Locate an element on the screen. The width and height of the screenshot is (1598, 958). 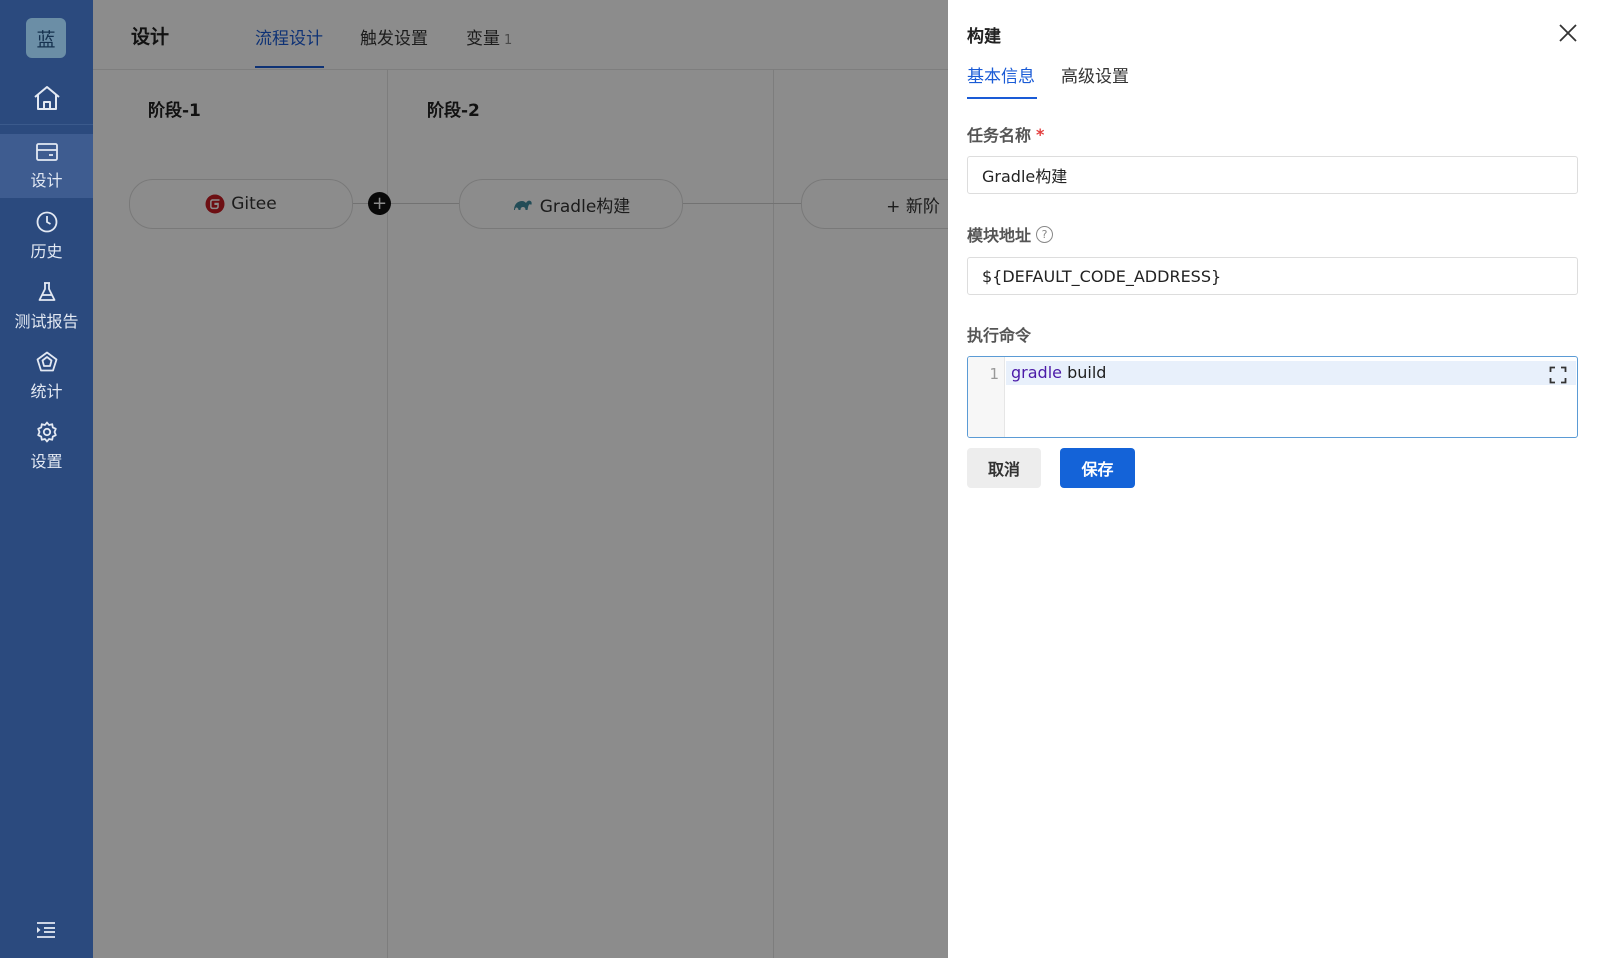
sidebar-item-settings: 设置 is located at coordinates (46, 446).